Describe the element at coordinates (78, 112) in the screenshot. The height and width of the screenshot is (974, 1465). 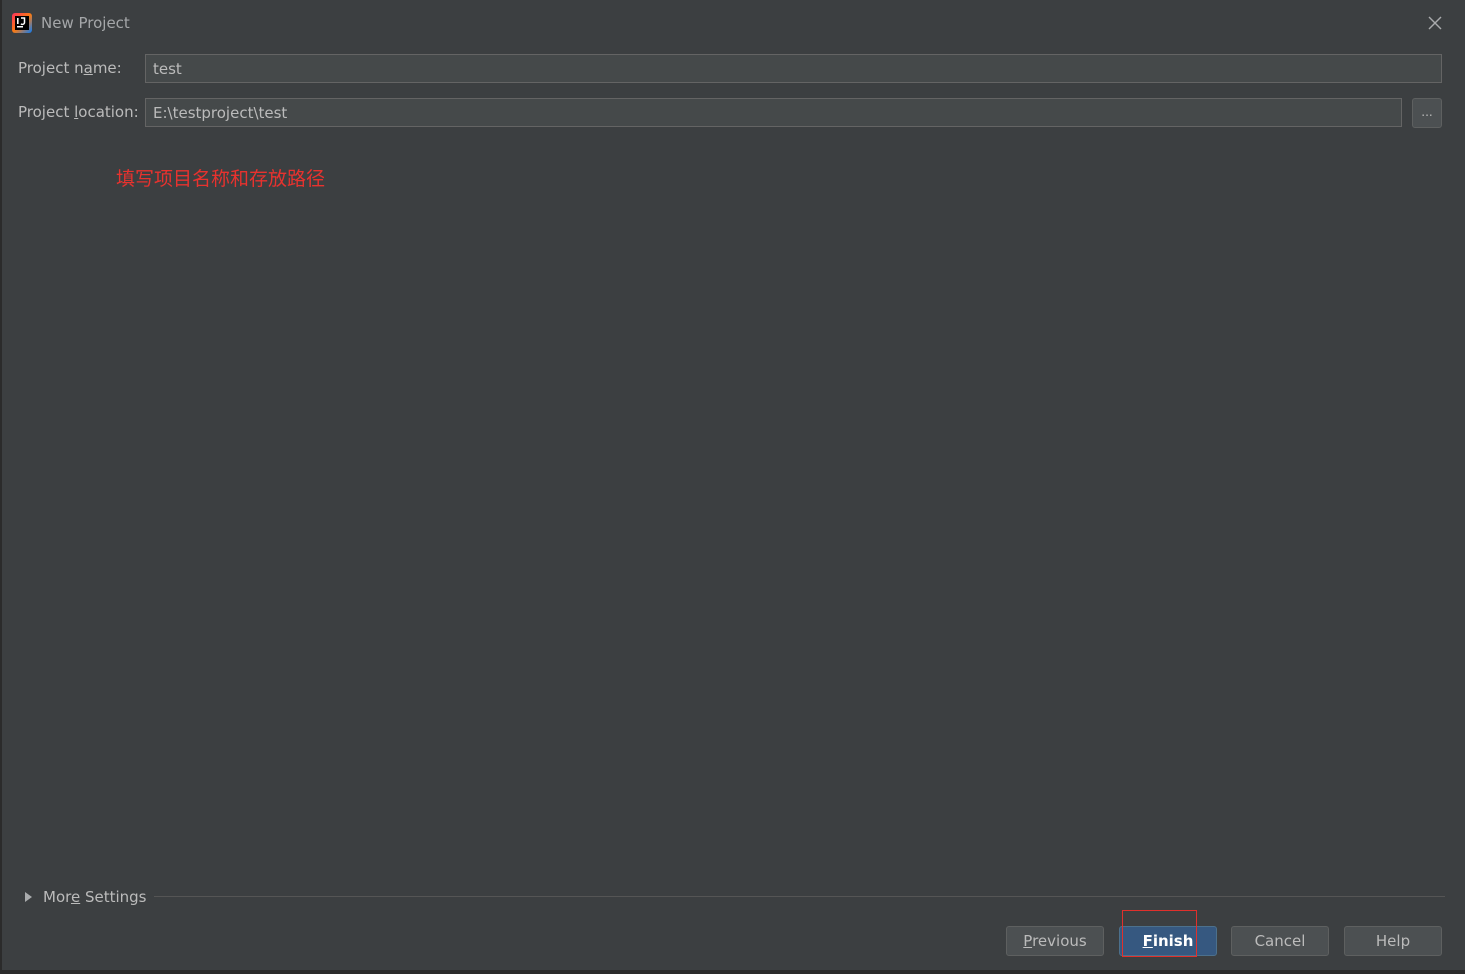
I see `project-location-label: Project location:` at that location.